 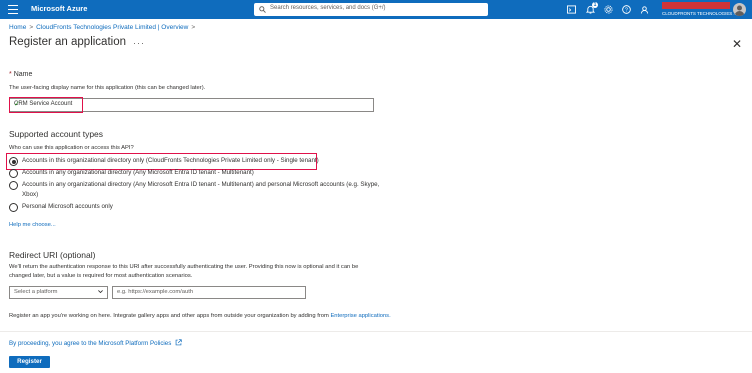 I want to click on breadcrumb-home: Home, so click(x=17, y=27).